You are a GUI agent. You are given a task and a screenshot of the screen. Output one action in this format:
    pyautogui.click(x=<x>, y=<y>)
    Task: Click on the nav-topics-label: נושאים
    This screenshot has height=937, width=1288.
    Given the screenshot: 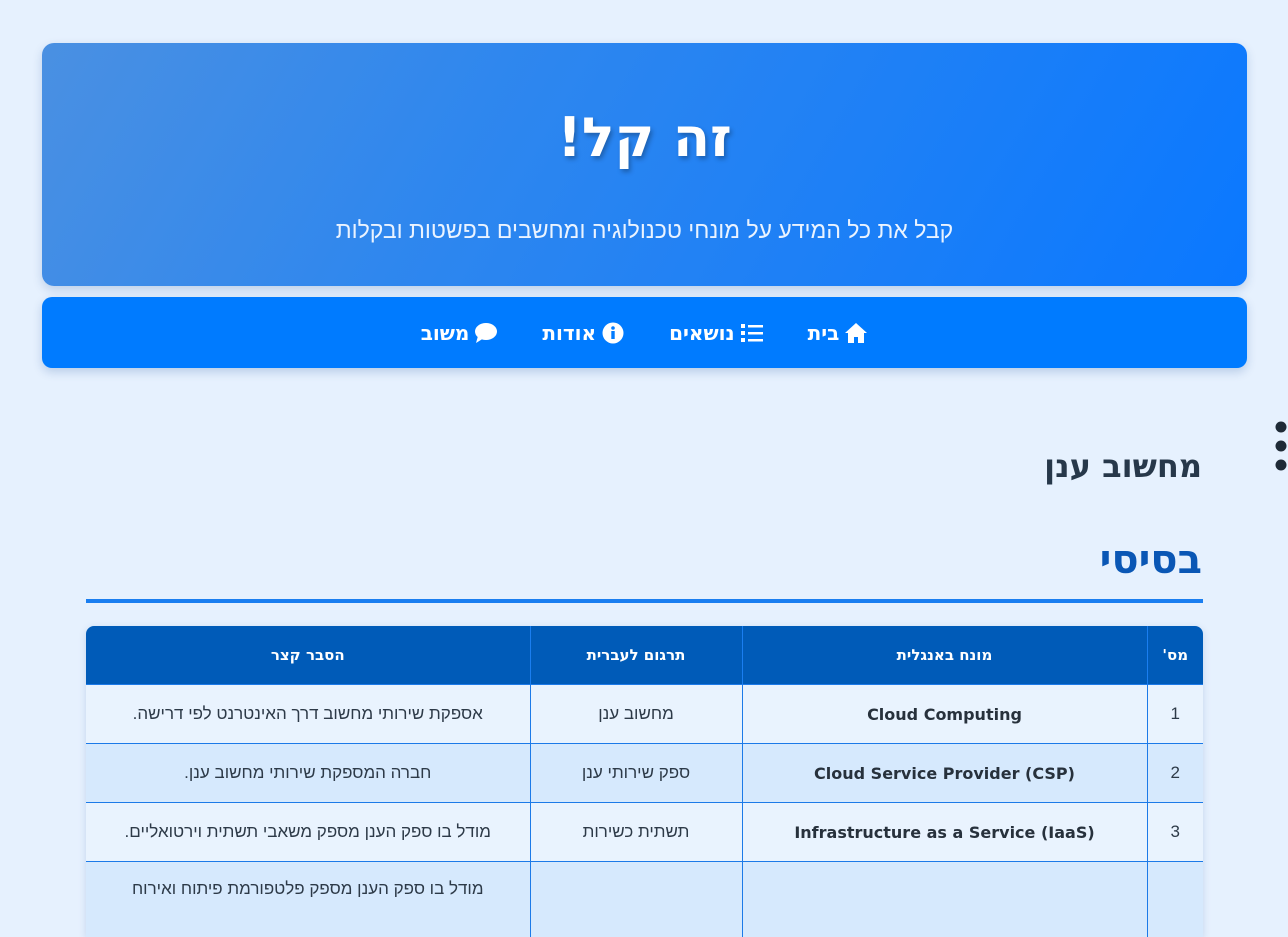 What is the action you would take?
    pyautogui.click(x=701, y=333)
    